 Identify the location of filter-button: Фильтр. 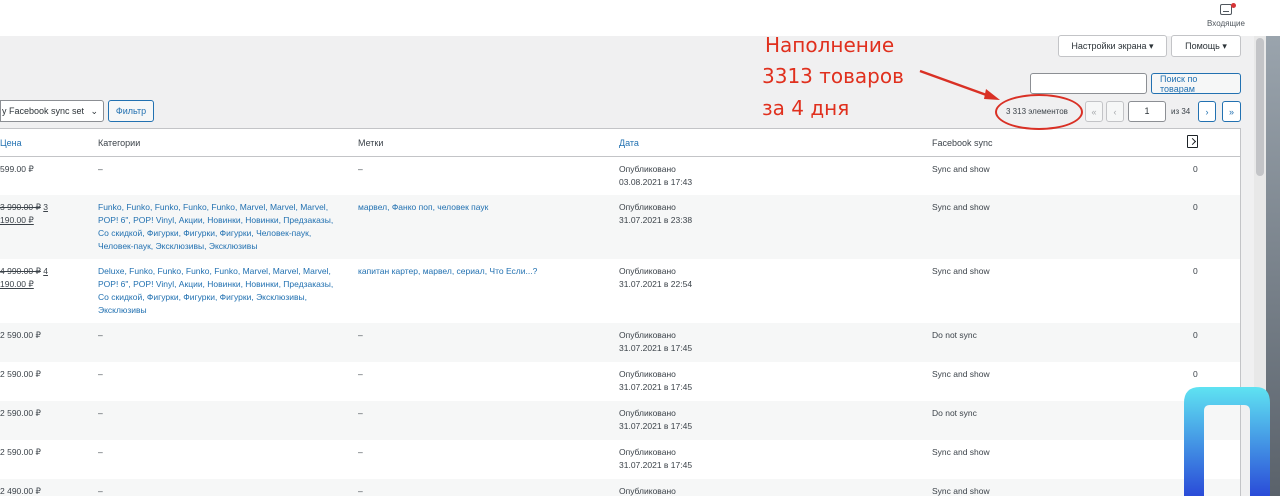
(131, 111).